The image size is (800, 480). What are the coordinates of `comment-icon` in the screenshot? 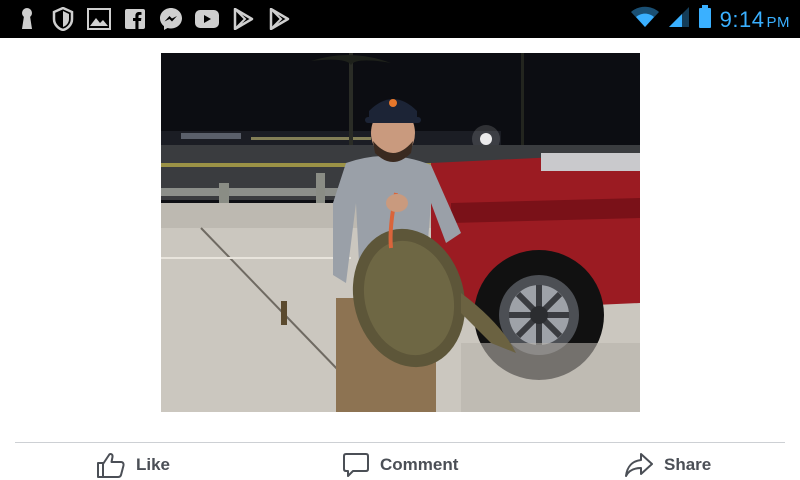 It's located at (356, 465).